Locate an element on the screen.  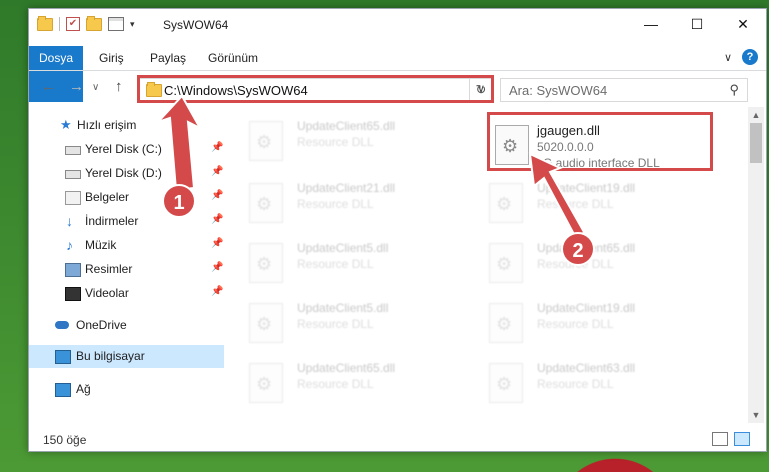
arrow-1-icon is located at coordinates (180, 143).